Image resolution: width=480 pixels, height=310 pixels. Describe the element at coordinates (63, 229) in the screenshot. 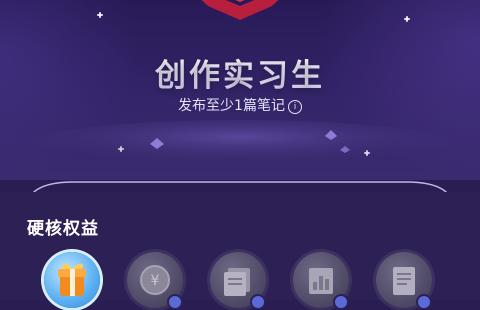

I see `perks-section-title: 硬核权益` at that location.